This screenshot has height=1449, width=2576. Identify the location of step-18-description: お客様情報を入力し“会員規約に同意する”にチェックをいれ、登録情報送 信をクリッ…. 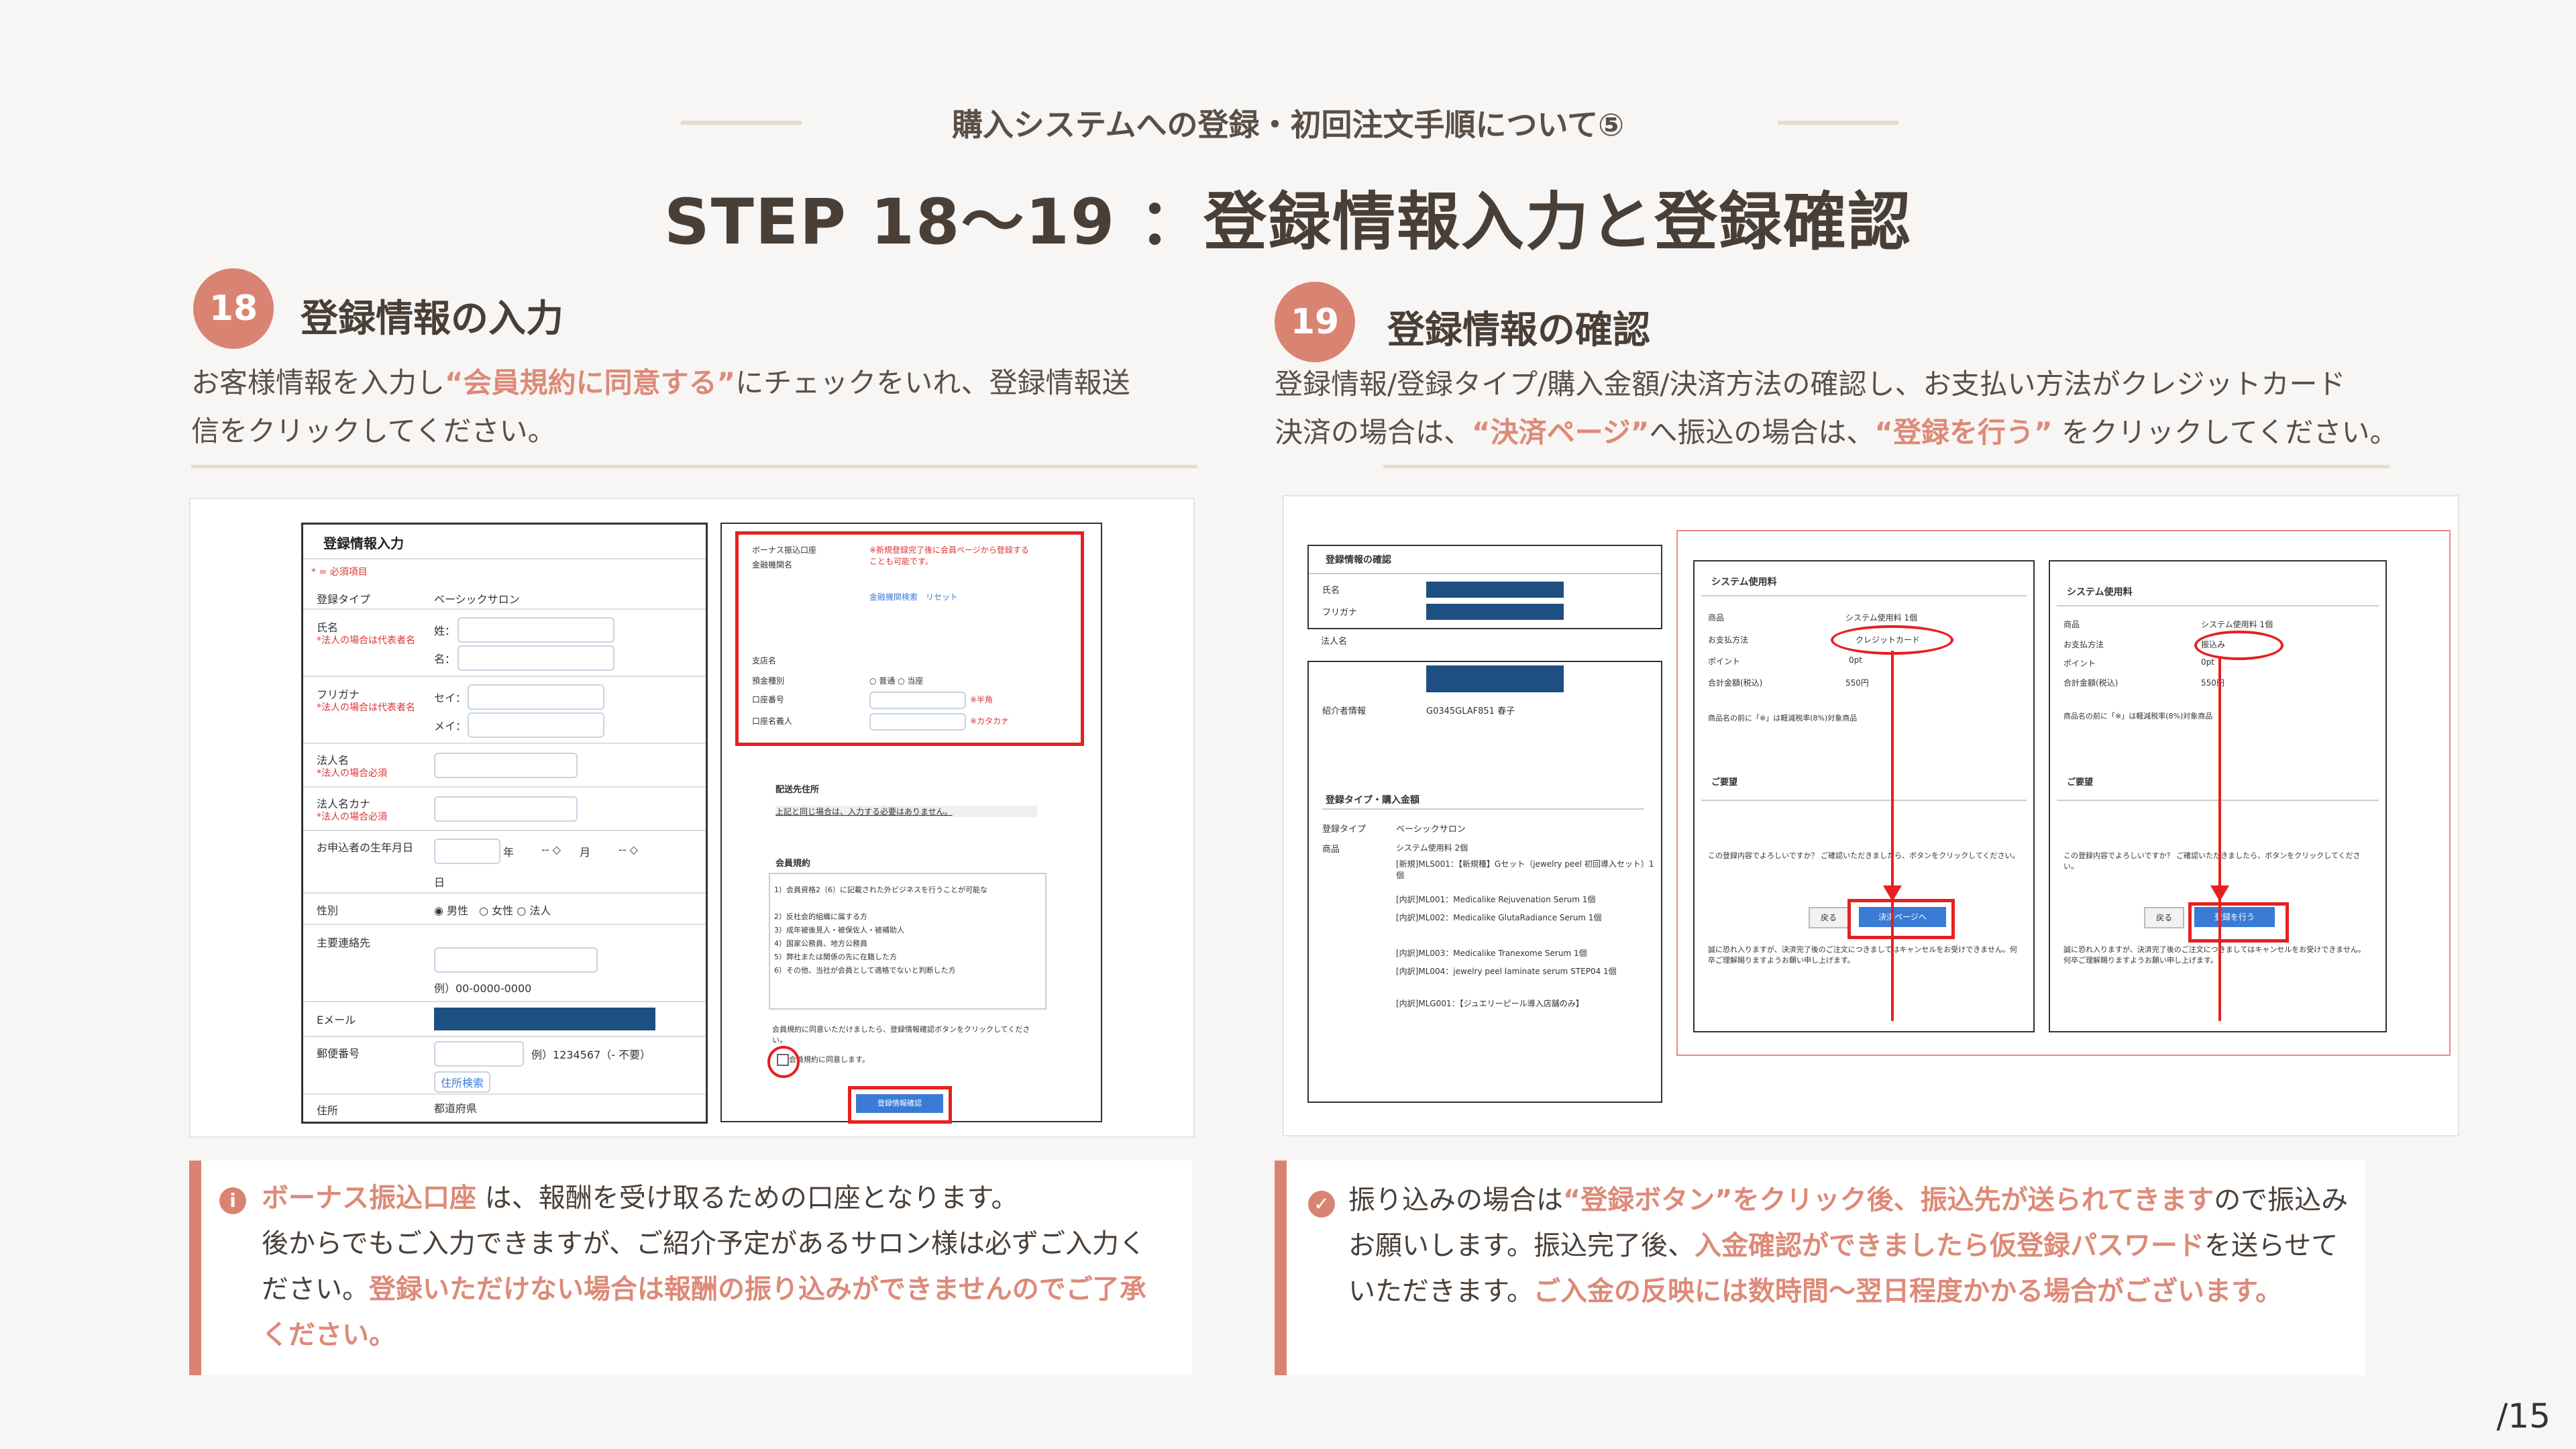
(660, 406).